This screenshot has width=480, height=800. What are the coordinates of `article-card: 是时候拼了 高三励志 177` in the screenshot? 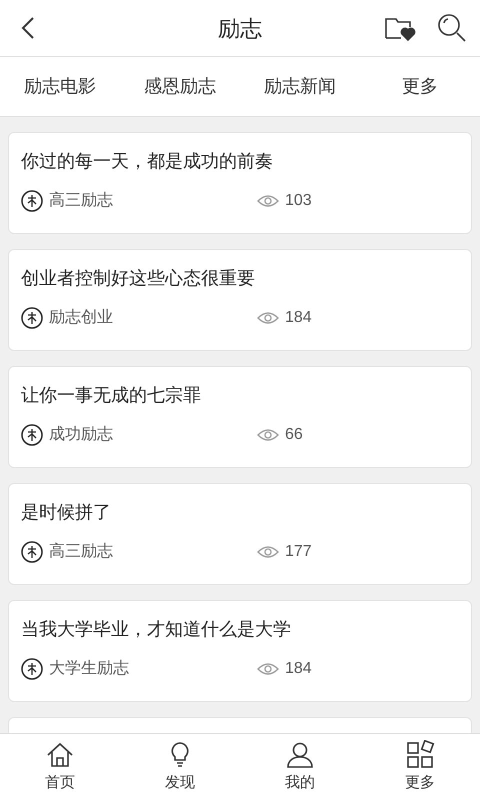 It's located at (240, 534).